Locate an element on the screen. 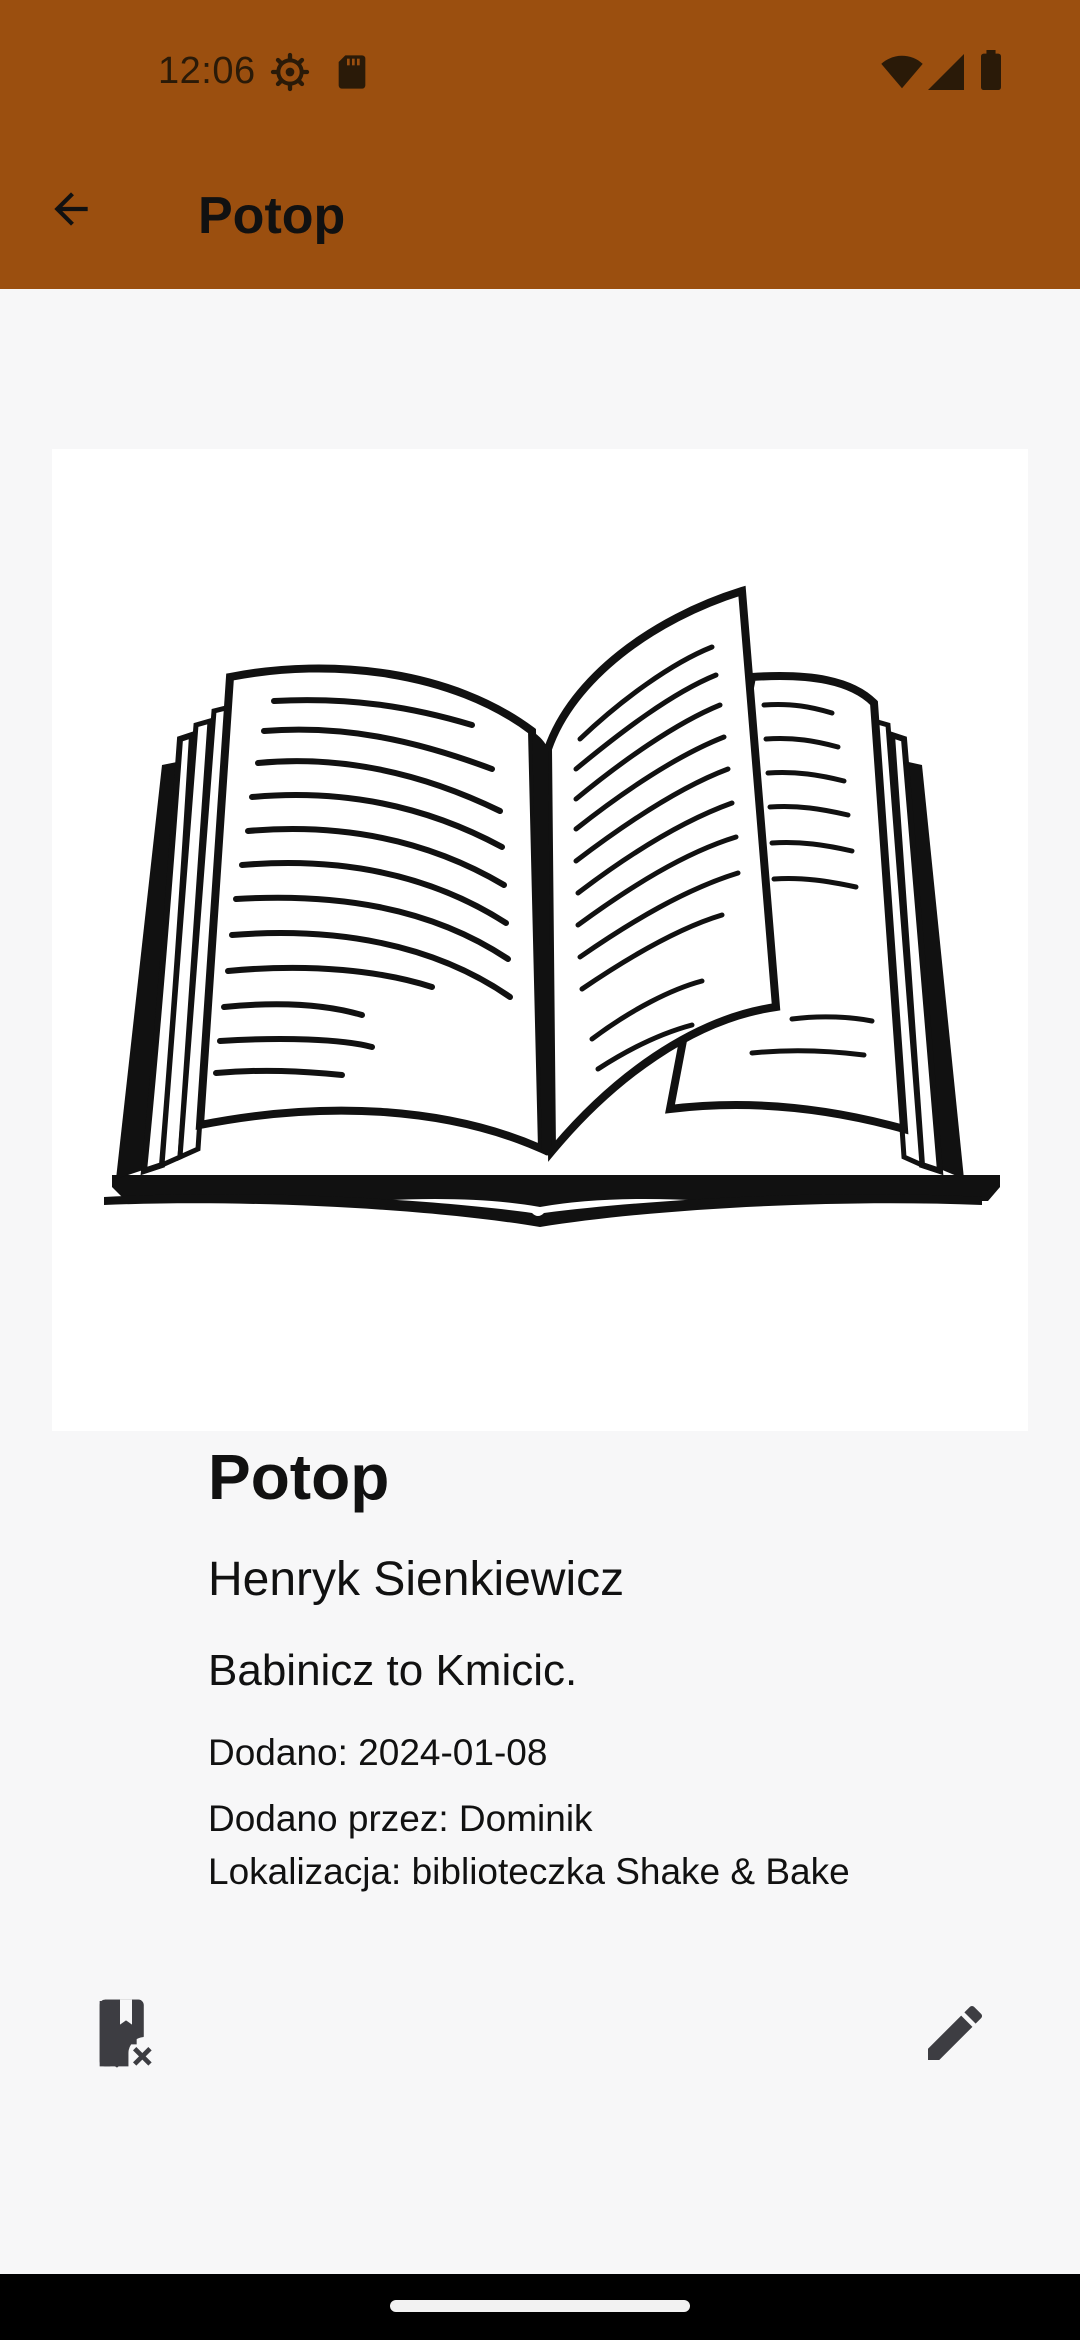 The image size is (1080, 2340). toolbar-title: Potop is located at coordinates (272, 216).